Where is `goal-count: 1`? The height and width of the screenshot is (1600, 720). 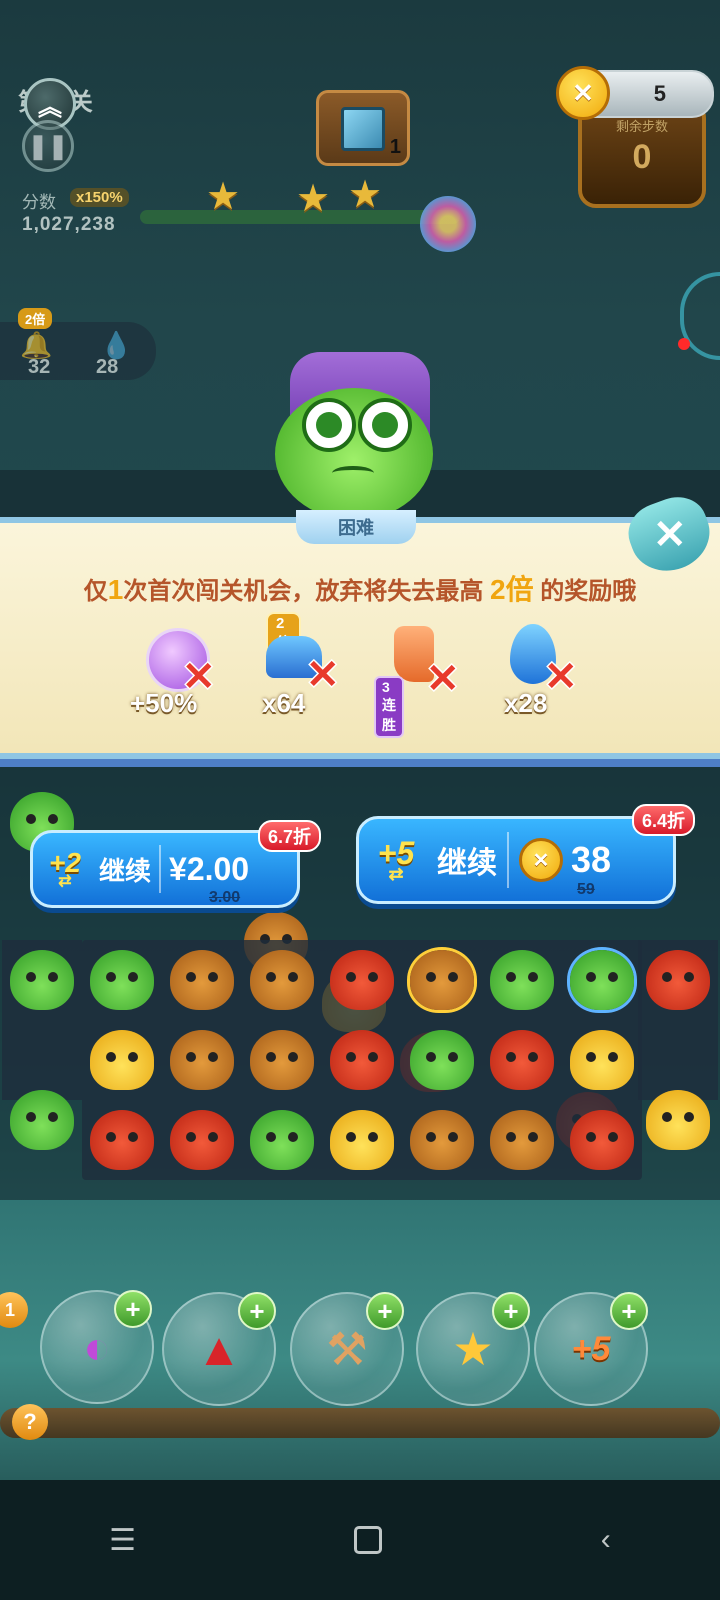
goal-count: 1 is located at coordinates (395, 147).